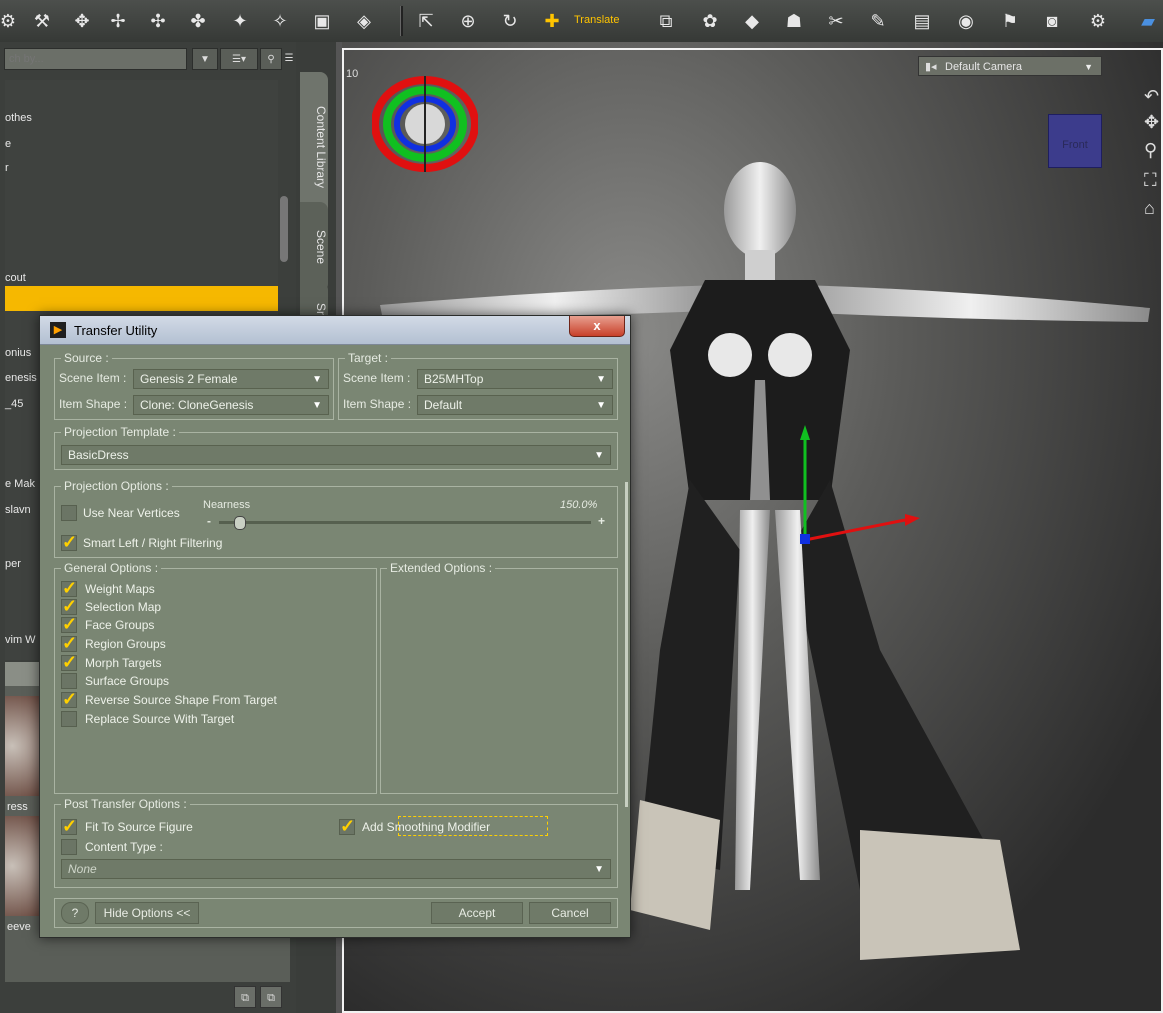 Image resolution: width=1163 pixels, height=1013 pixels. I want to click on geometry-tool-icon: ✂, so click(836, 21).